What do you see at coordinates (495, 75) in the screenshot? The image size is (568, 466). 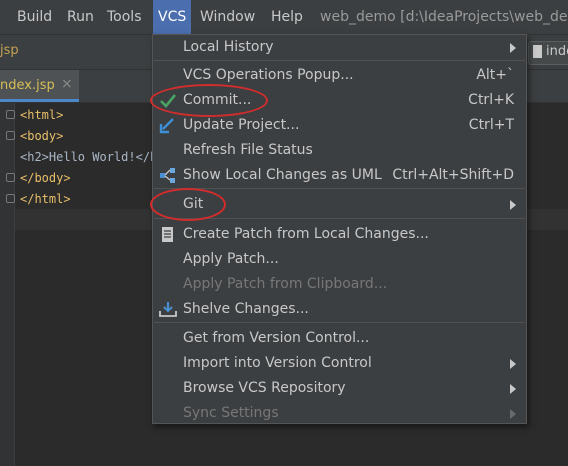 I see `shortcut-label: Alt+`` at bounding box center [495, 75].